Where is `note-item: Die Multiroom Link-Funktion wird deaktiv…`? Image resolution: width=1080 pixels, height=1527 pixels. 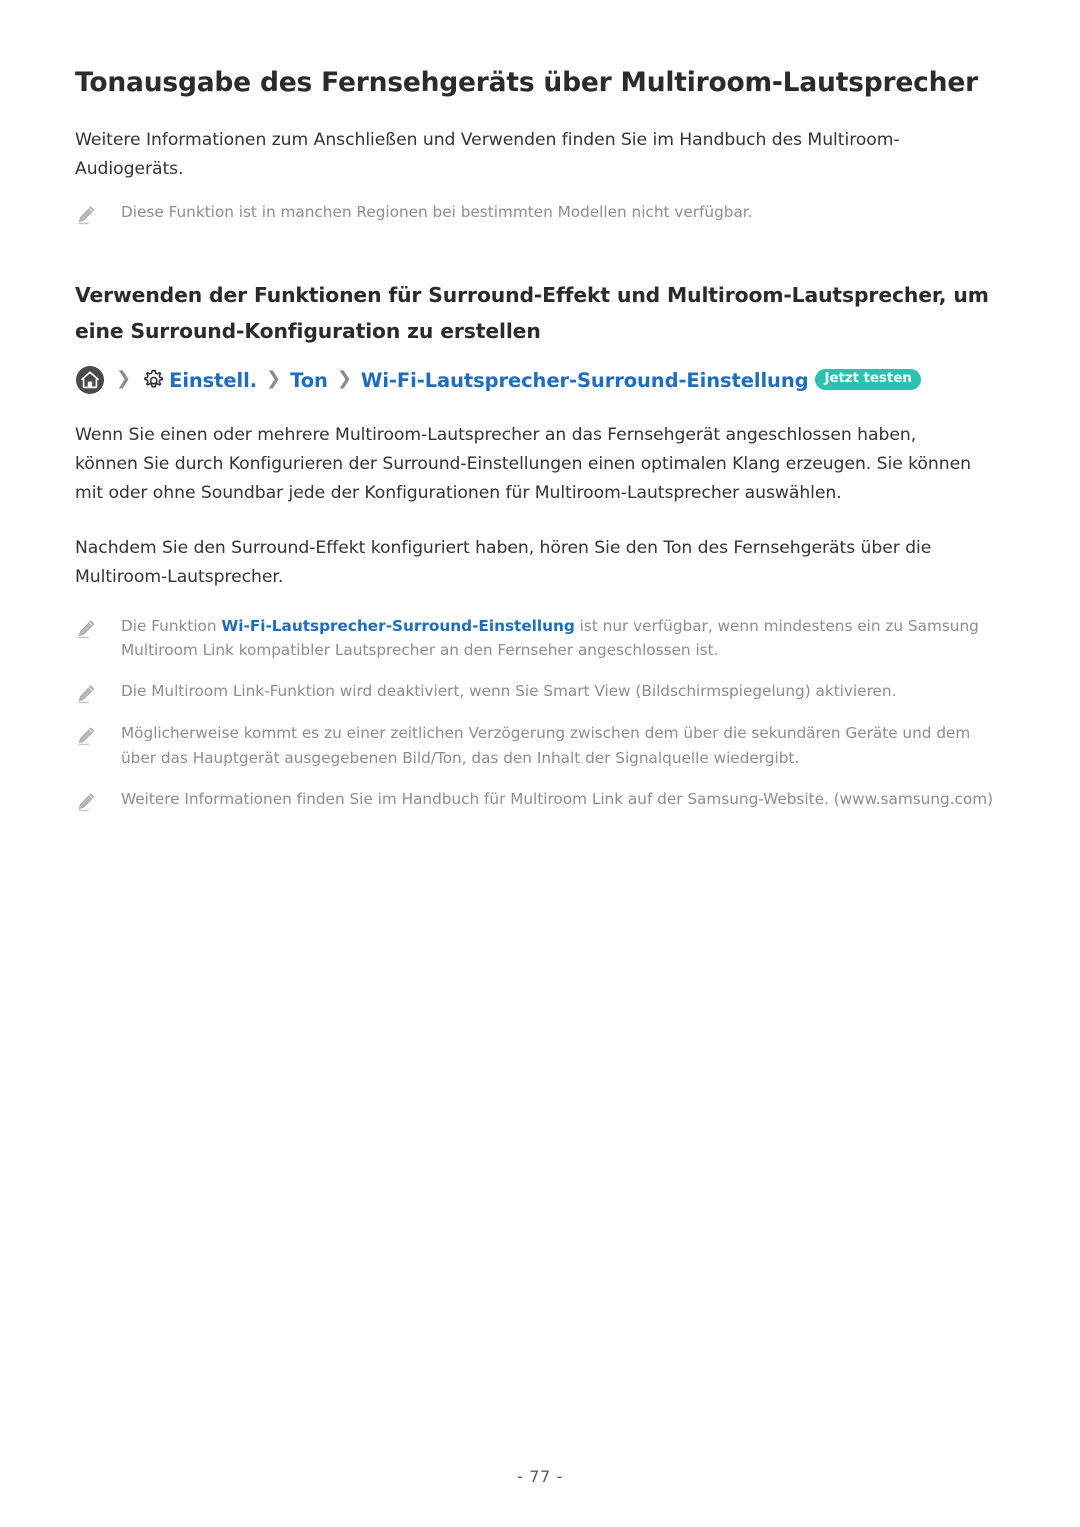 note-item: Die Multiroom Link-Funktion wird deaktiv… is located at coordinates (540, 684).